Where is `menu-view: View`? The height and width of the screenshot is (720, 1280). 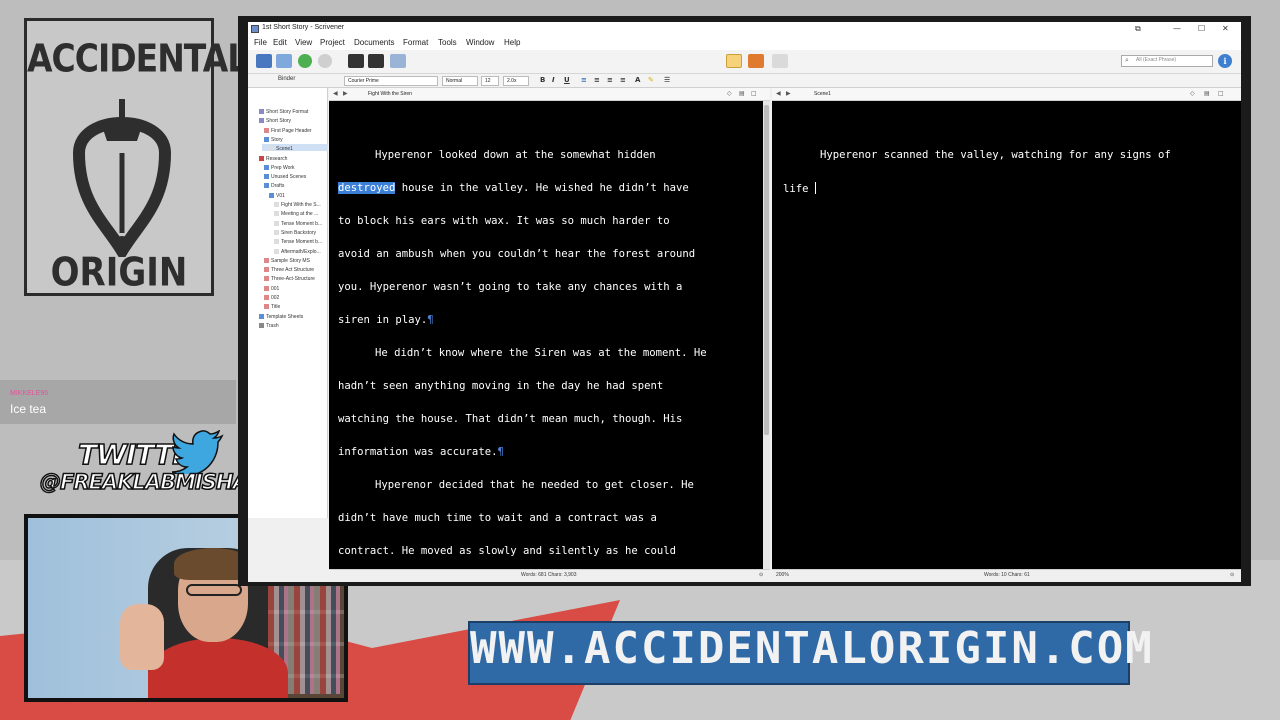
menu-view: View is located at coordinates (303, 42).